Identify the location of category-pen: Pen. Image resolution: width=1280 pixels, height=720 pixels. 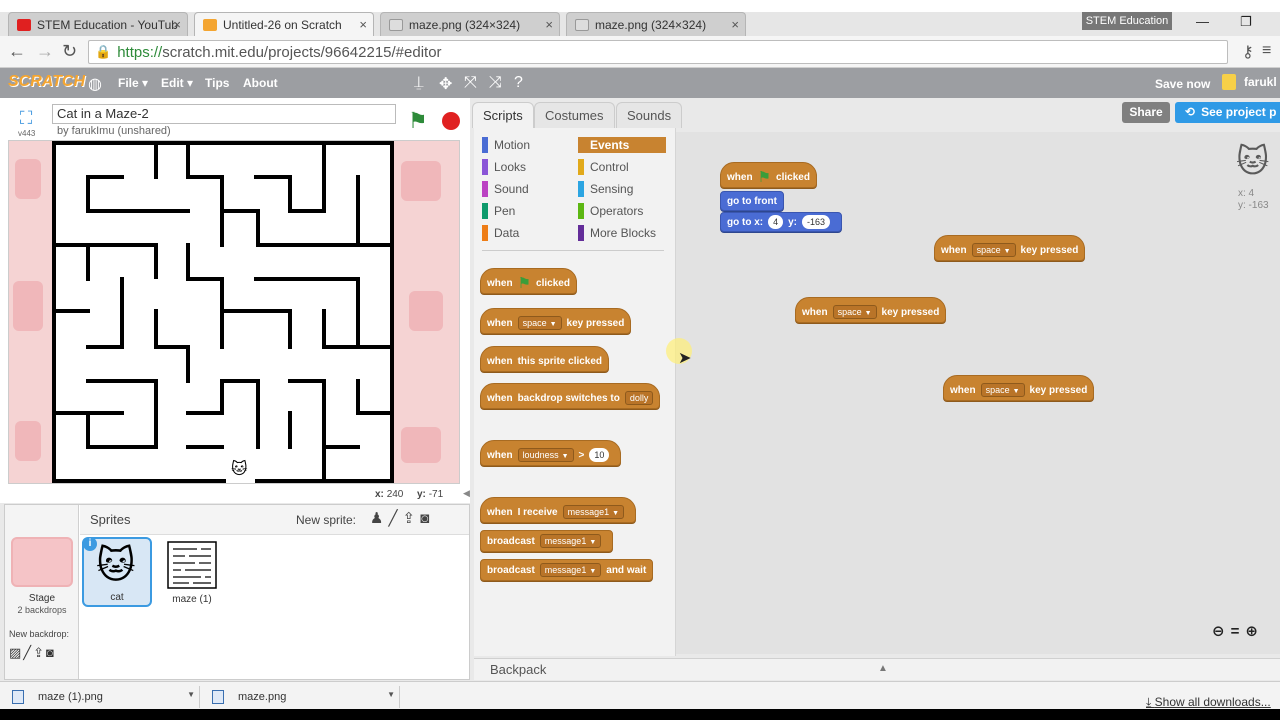
(527, 211).